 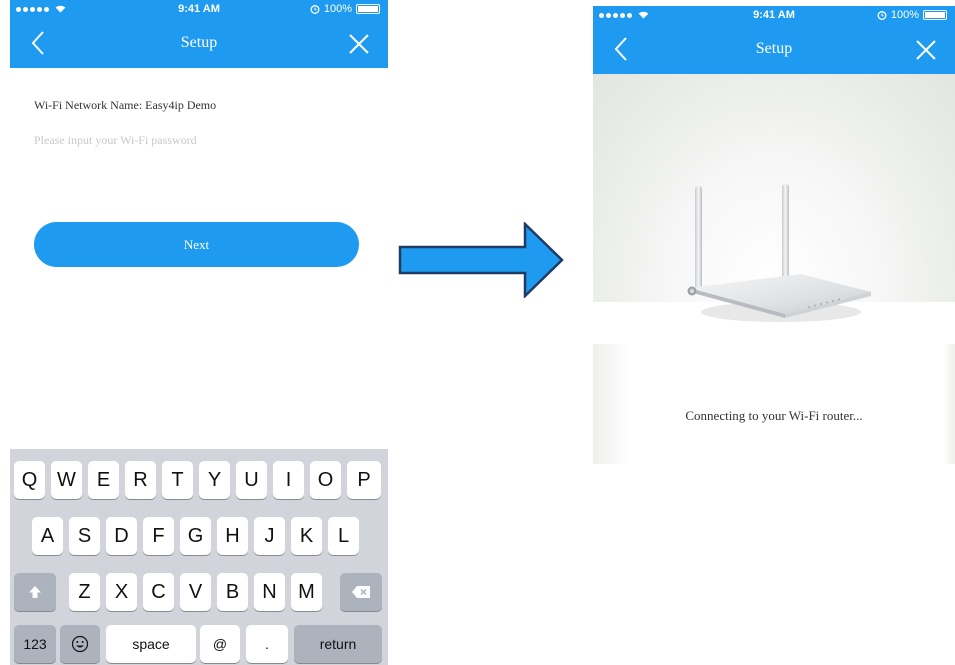 I want to click on key-l: L, so click(x=343, y=536).